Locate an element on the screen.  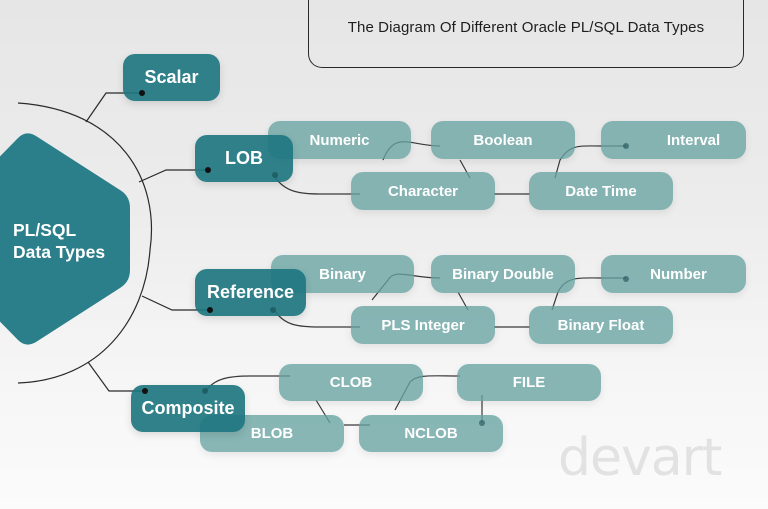
node-scalar: Scalar is located at coordinates (171, 77).